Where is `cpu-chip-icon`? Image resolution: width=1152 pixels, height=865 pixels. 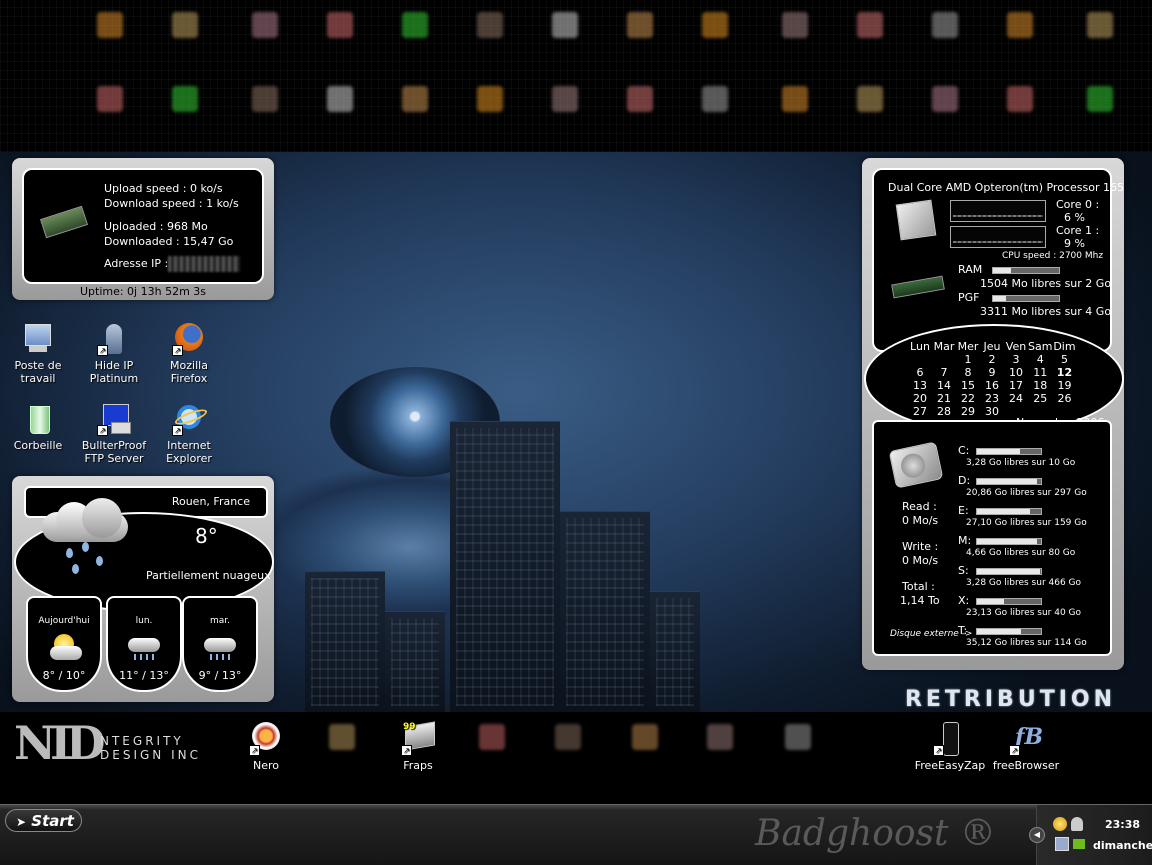
cpu-chip-icon is located at coordinates (916, 220).